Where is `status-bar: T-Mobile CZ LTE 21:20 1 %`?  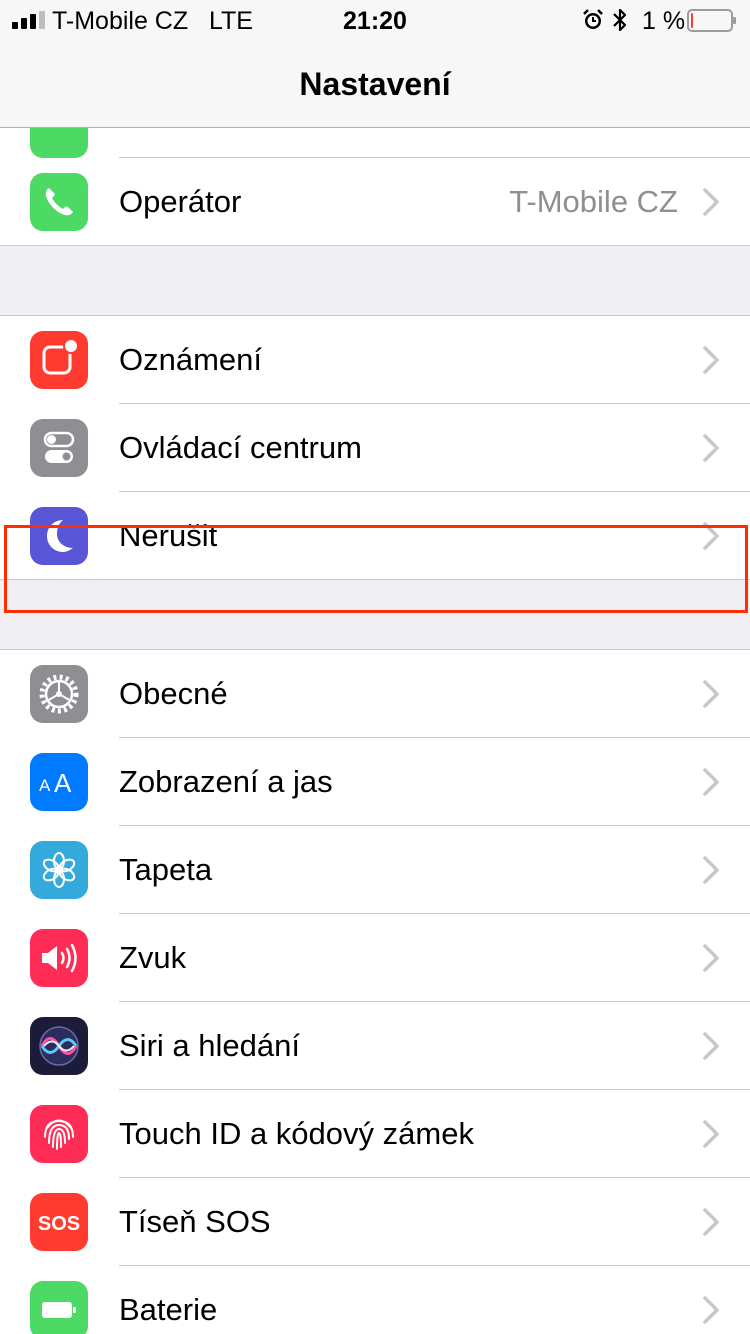
status-bar: T-Mobile CZ LTE 21:20 1 % is located at coordinates (375, 20).